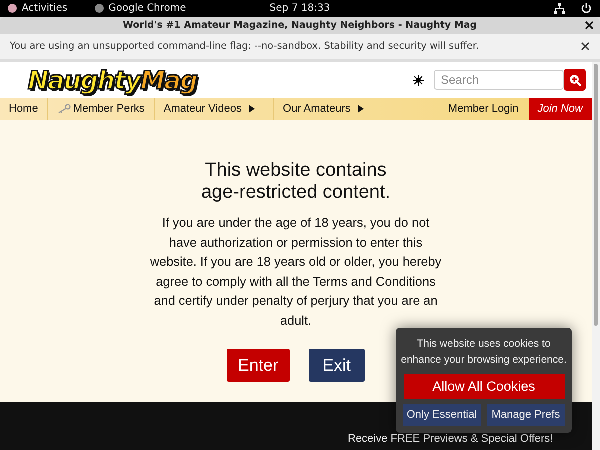  I want to click on search-icon, so click(575, 80).